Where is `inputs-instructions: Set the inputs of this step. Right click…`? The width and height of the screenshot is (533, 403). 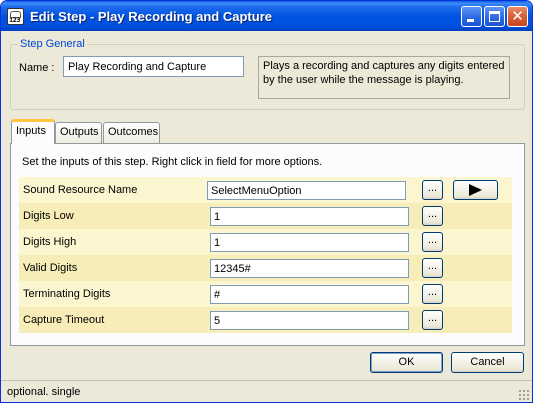
inputs-instructions: Set the inputs of this step. Right click… is located at coordinates (172, 162).